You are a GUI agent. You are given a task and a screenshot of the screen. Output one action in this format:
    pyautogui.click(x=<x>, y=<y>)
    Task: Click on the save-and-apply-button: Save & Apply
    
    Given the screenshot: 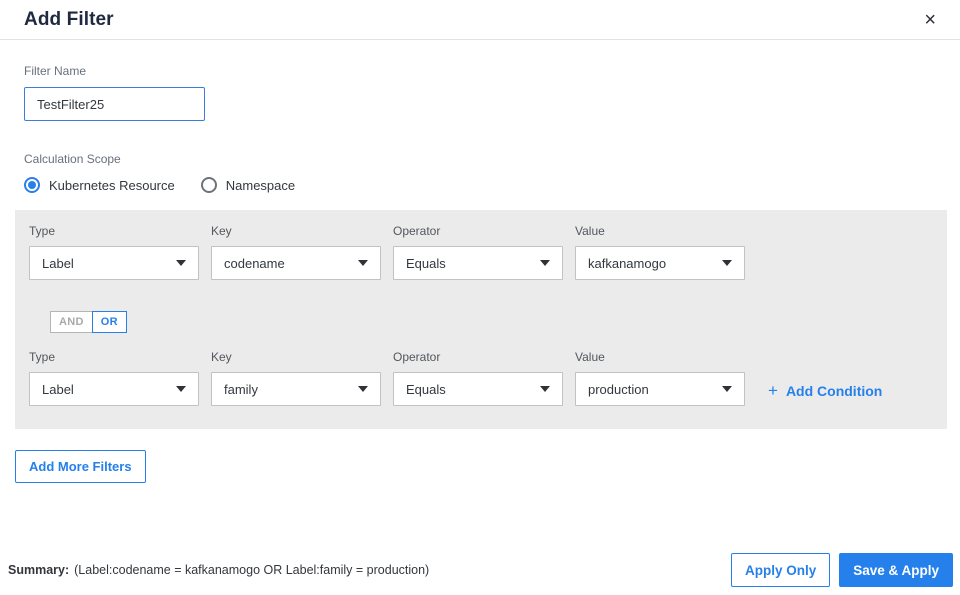 What is the action you would take?
    pyautogui.click(x=896, y=570)
    